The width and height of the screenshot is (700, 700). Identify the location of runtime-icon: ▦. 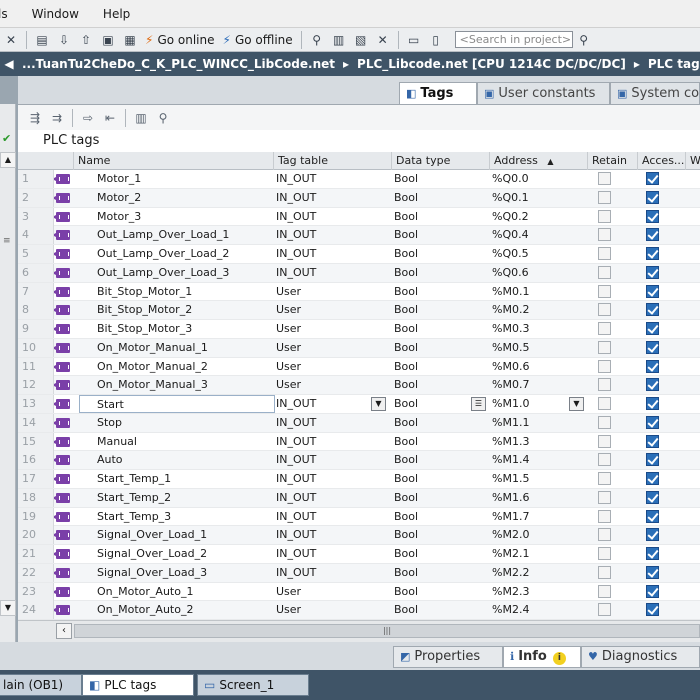
(130, 40).